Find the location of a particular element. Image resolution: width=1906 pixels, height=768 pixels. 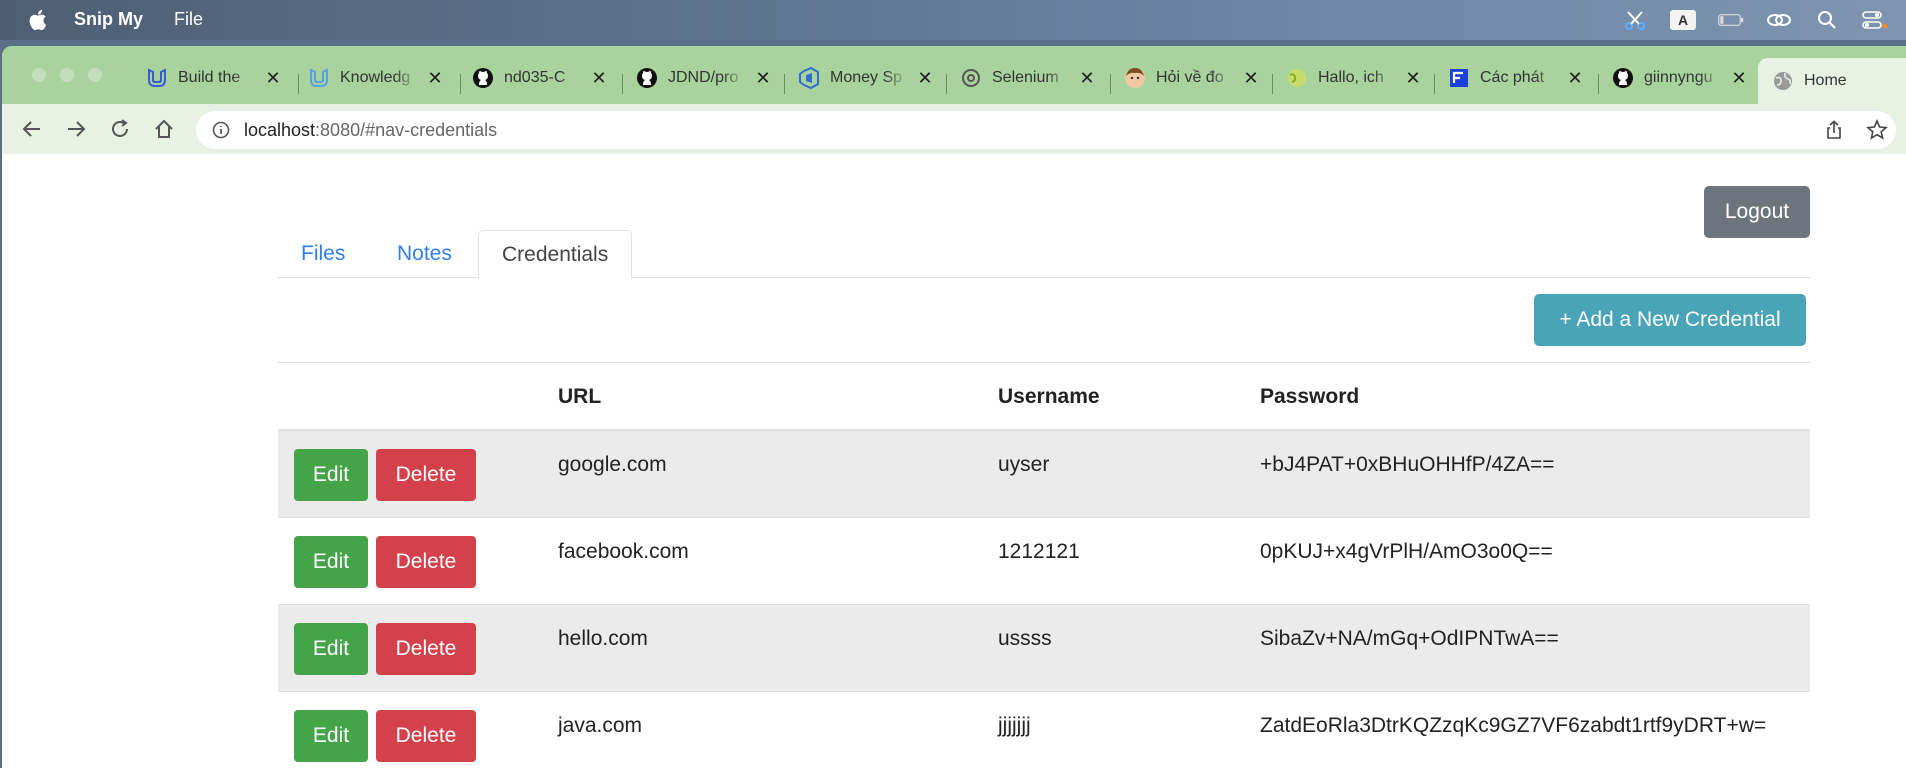

cell-username: ussss is located at coordinates (1025, 638).